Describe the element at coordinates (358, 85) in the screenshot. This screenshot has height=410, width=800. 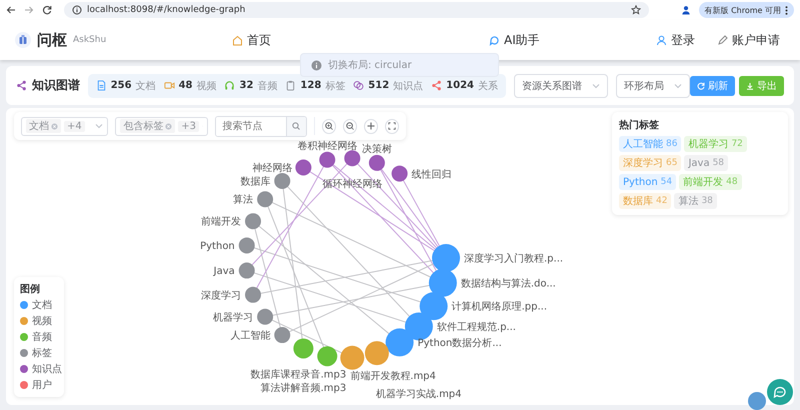
I see `circles-icon` at that location.